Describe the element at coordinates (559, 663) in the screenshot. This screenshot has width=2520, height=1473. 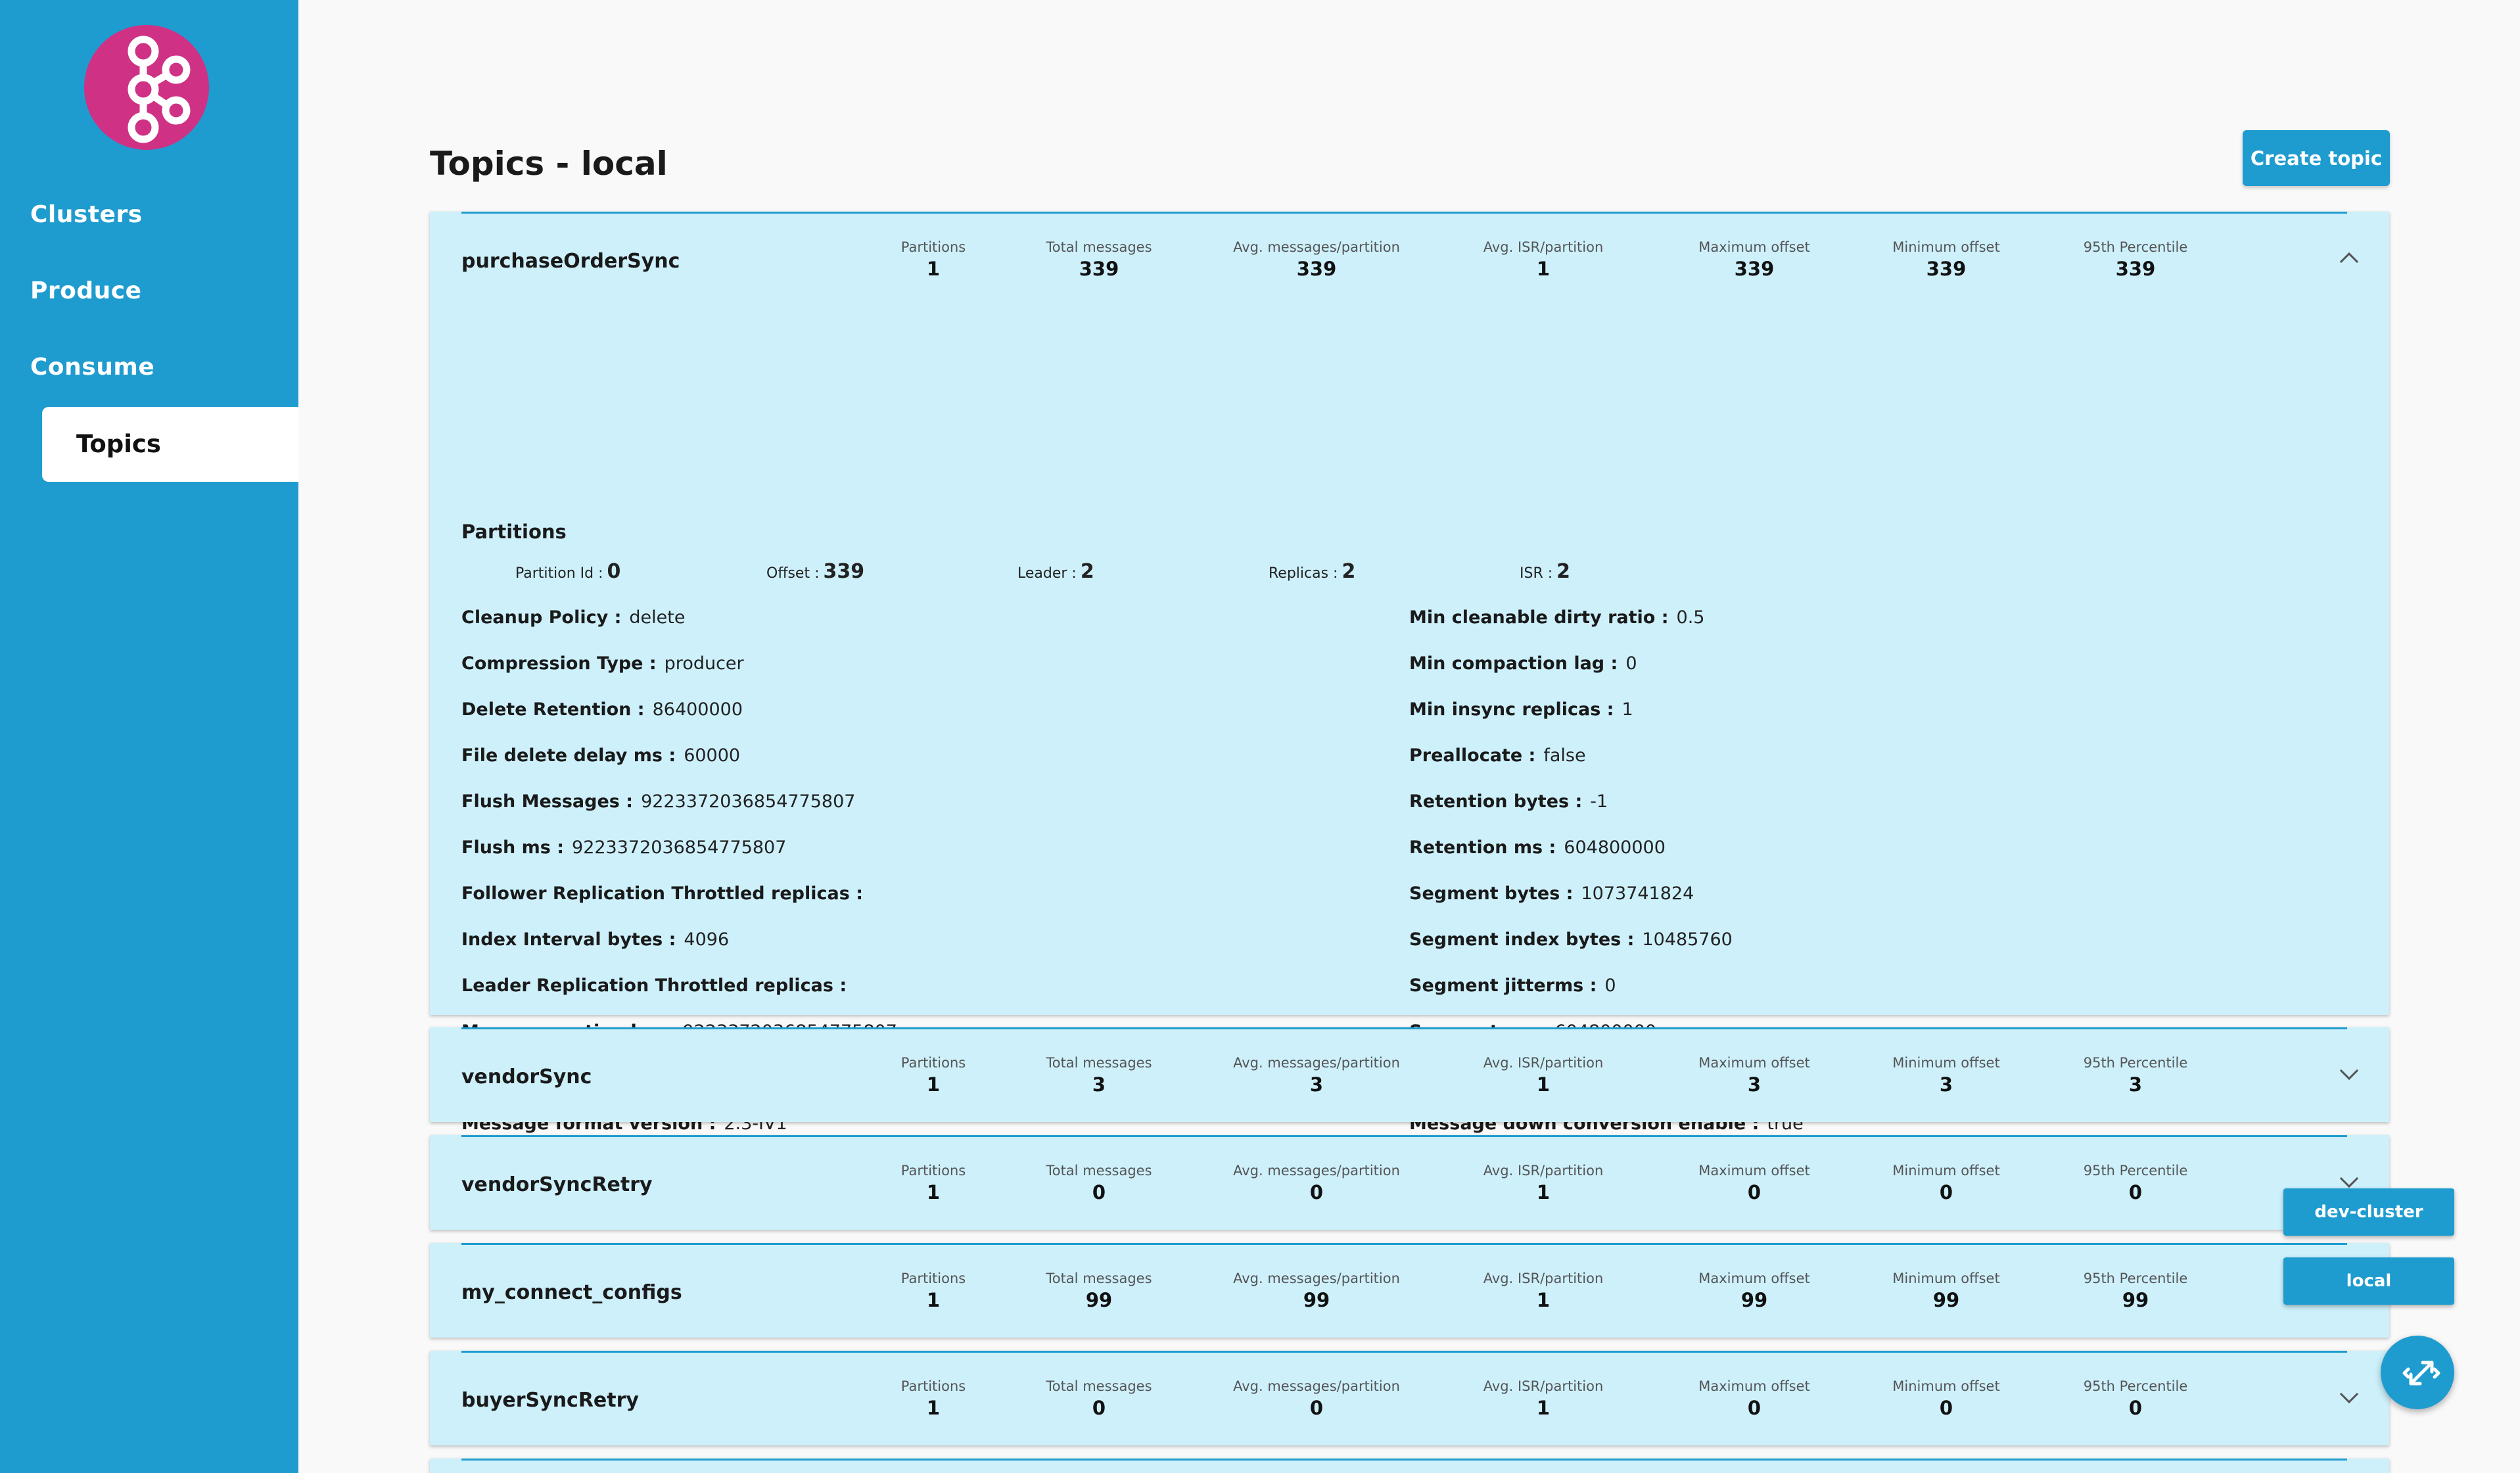
I see `config-key: Compression Type :` at that location.